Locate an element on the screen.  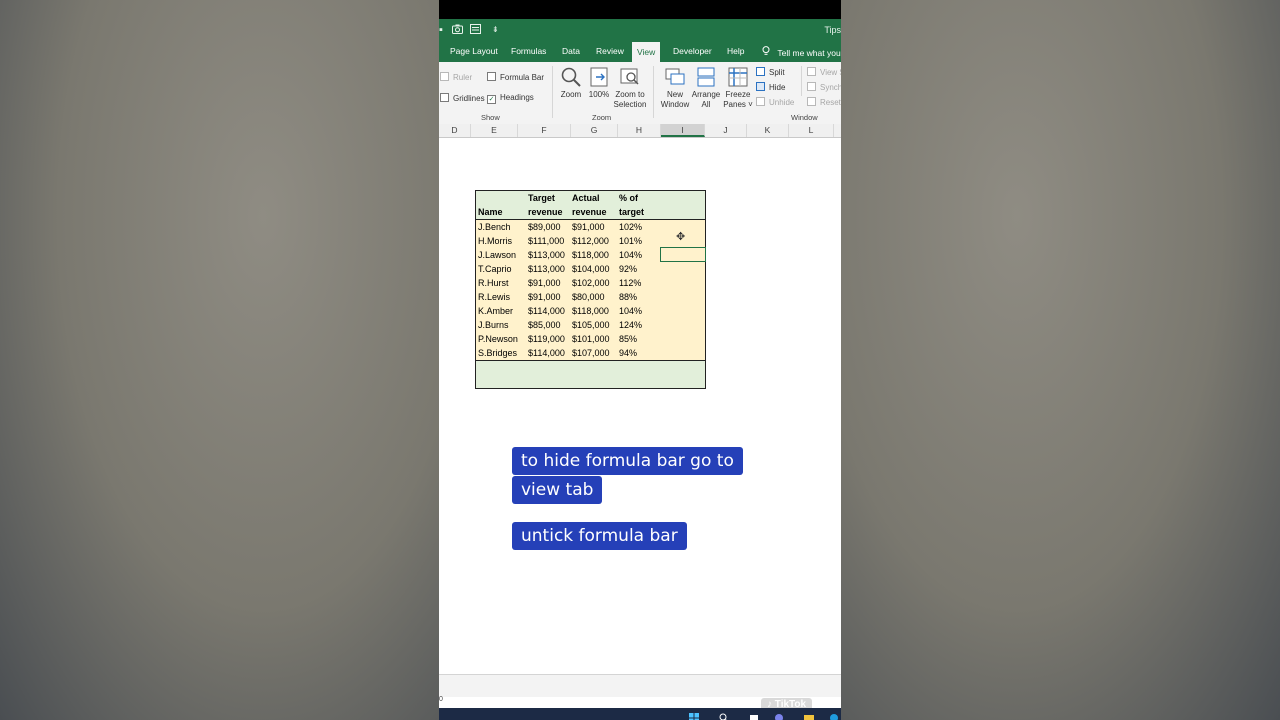
cell-name: H.Morris is located at coordinates (495, 241).